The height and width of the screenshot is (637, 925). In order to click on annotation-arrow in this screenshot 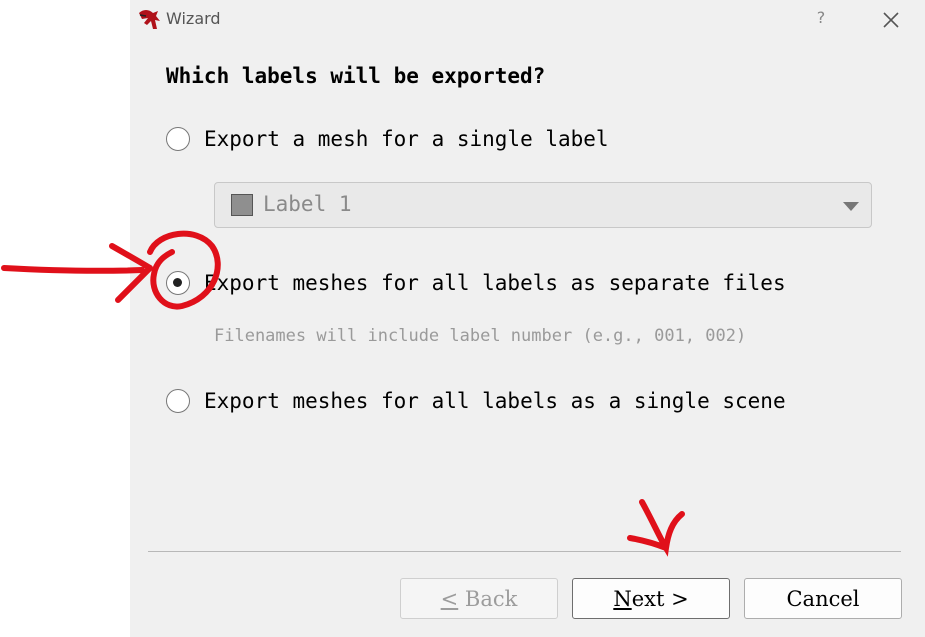, I will do `click(77, 273)`.